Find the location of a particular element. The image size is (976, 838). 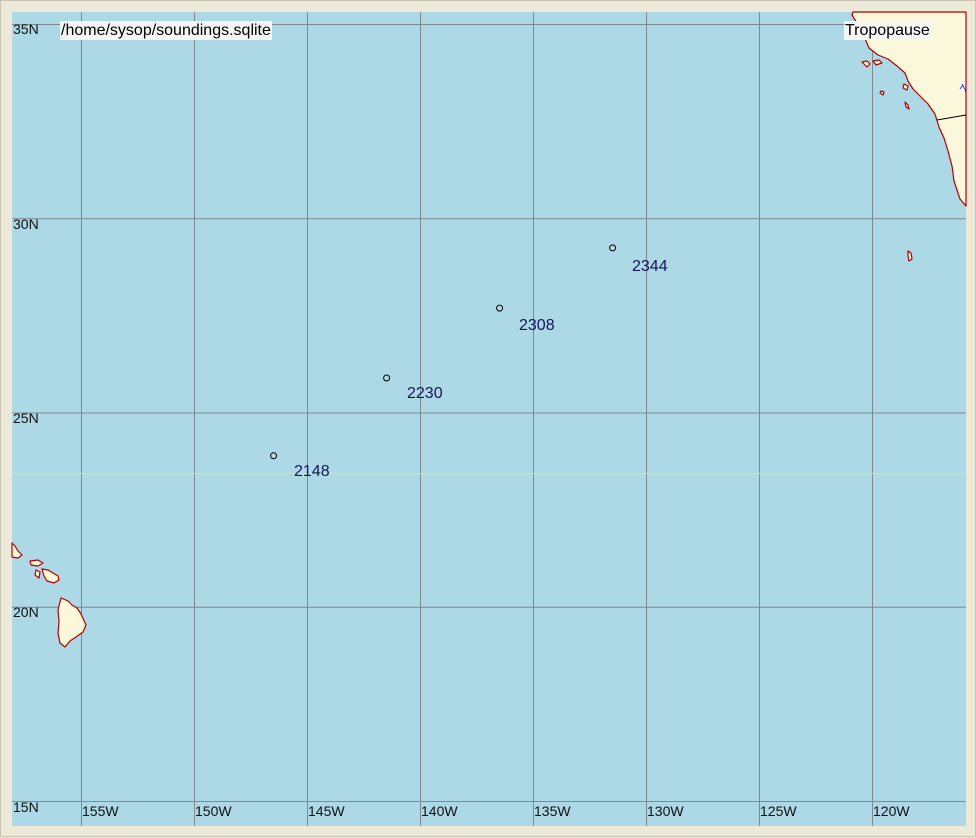

station-label: 2308 is located at coordinates (537, 325).